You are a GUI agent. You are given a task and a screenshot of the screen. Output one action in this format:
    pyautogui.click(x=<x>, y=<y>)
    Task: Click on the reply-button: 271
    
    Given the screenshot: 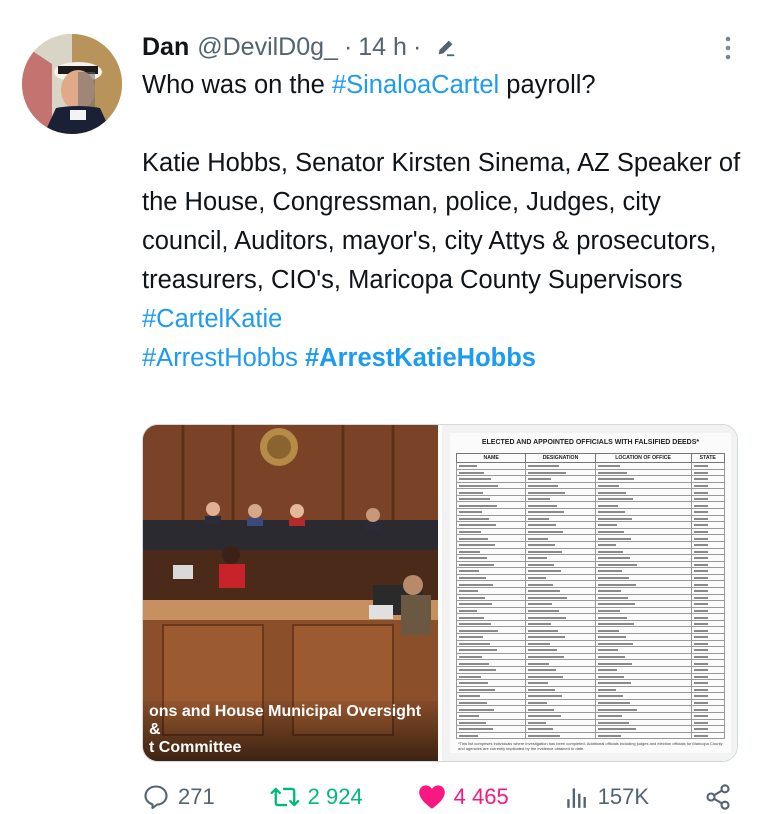 What is the action you would take?
    pyautogui.click(x=178, y=797)
    